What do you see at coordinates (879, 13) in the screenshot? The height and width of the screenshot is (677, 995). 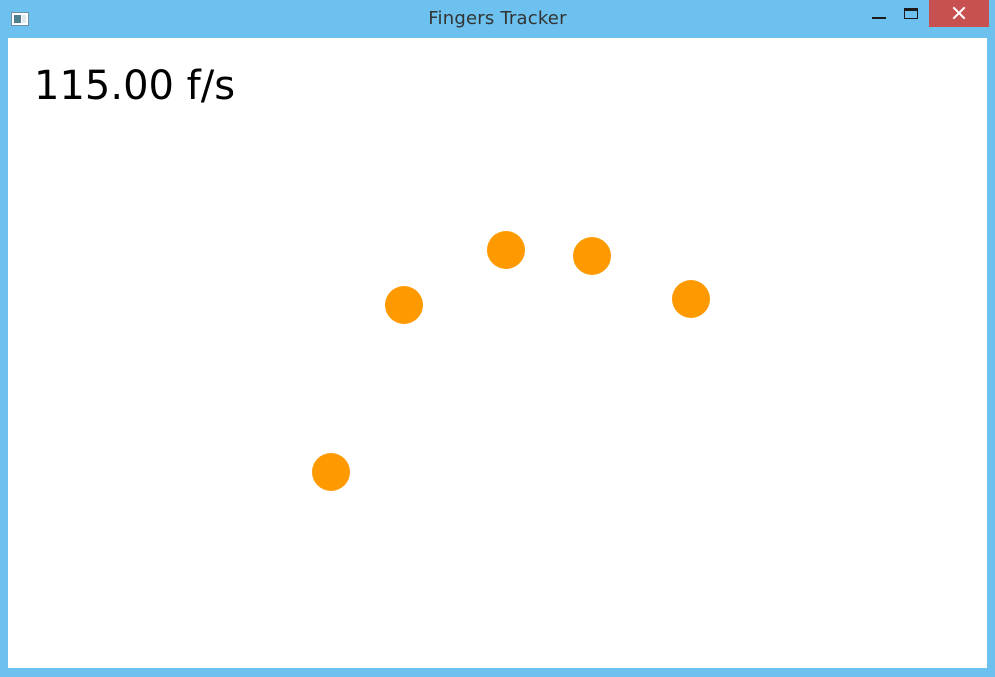 I see `minimize-button` at bounding box center [879, 13].